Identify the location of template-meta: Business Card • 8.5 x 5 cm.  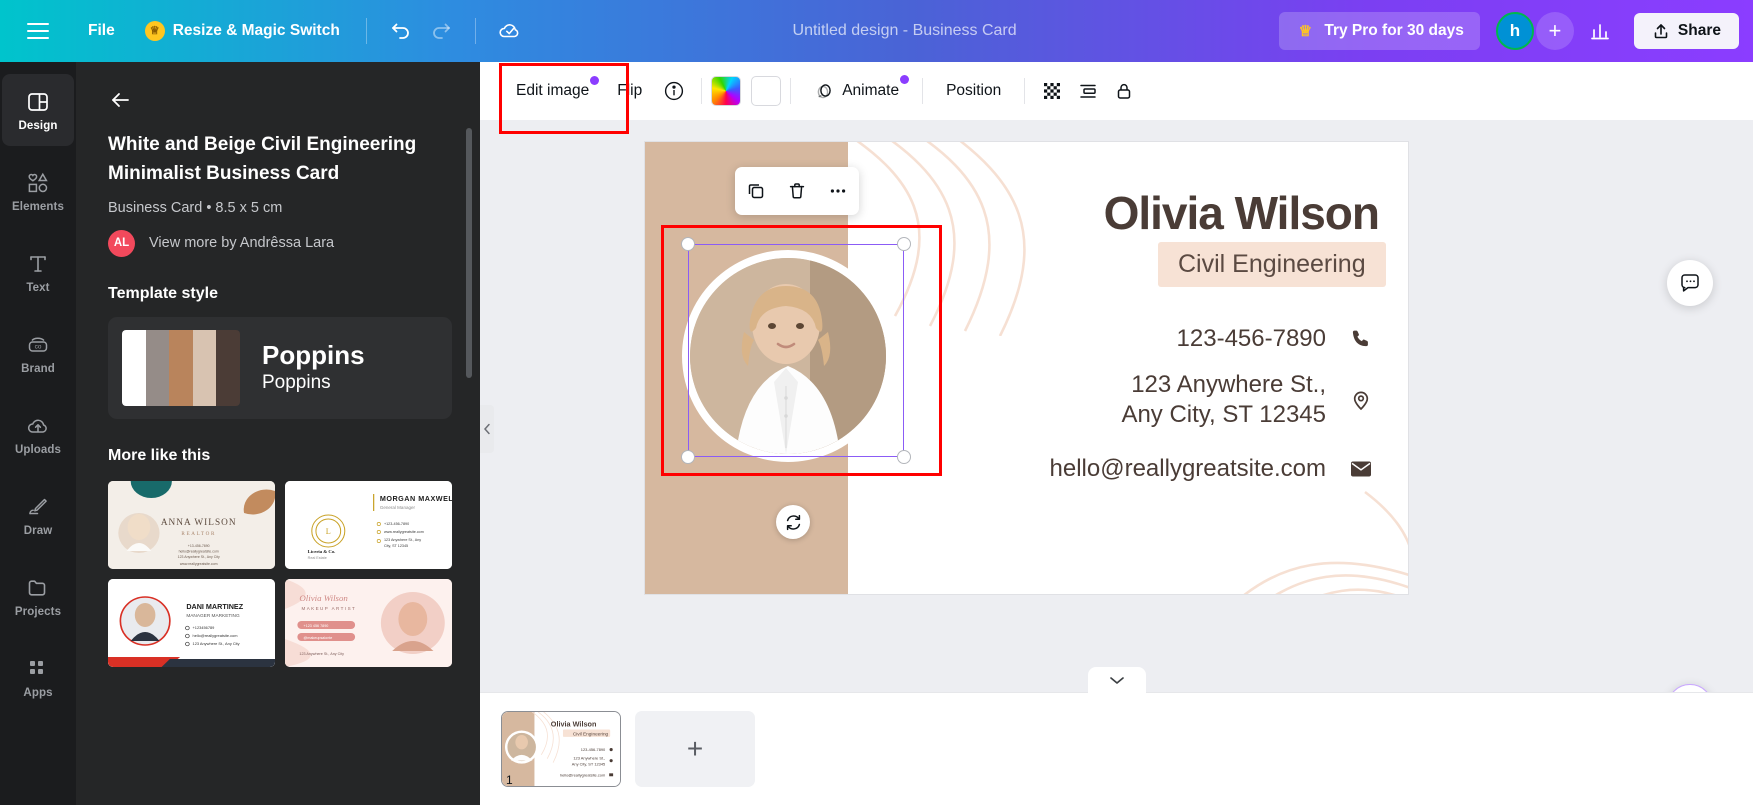
(195, 207).